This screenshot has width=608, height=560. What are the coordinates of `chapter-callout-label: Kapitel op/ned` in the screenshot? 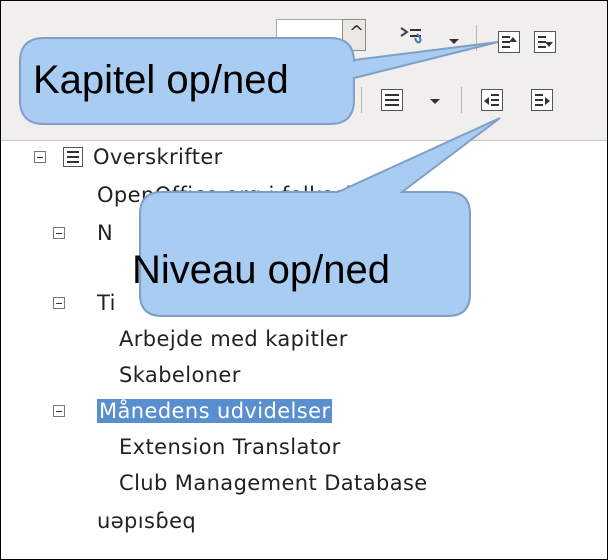 It's located at (161, 80).